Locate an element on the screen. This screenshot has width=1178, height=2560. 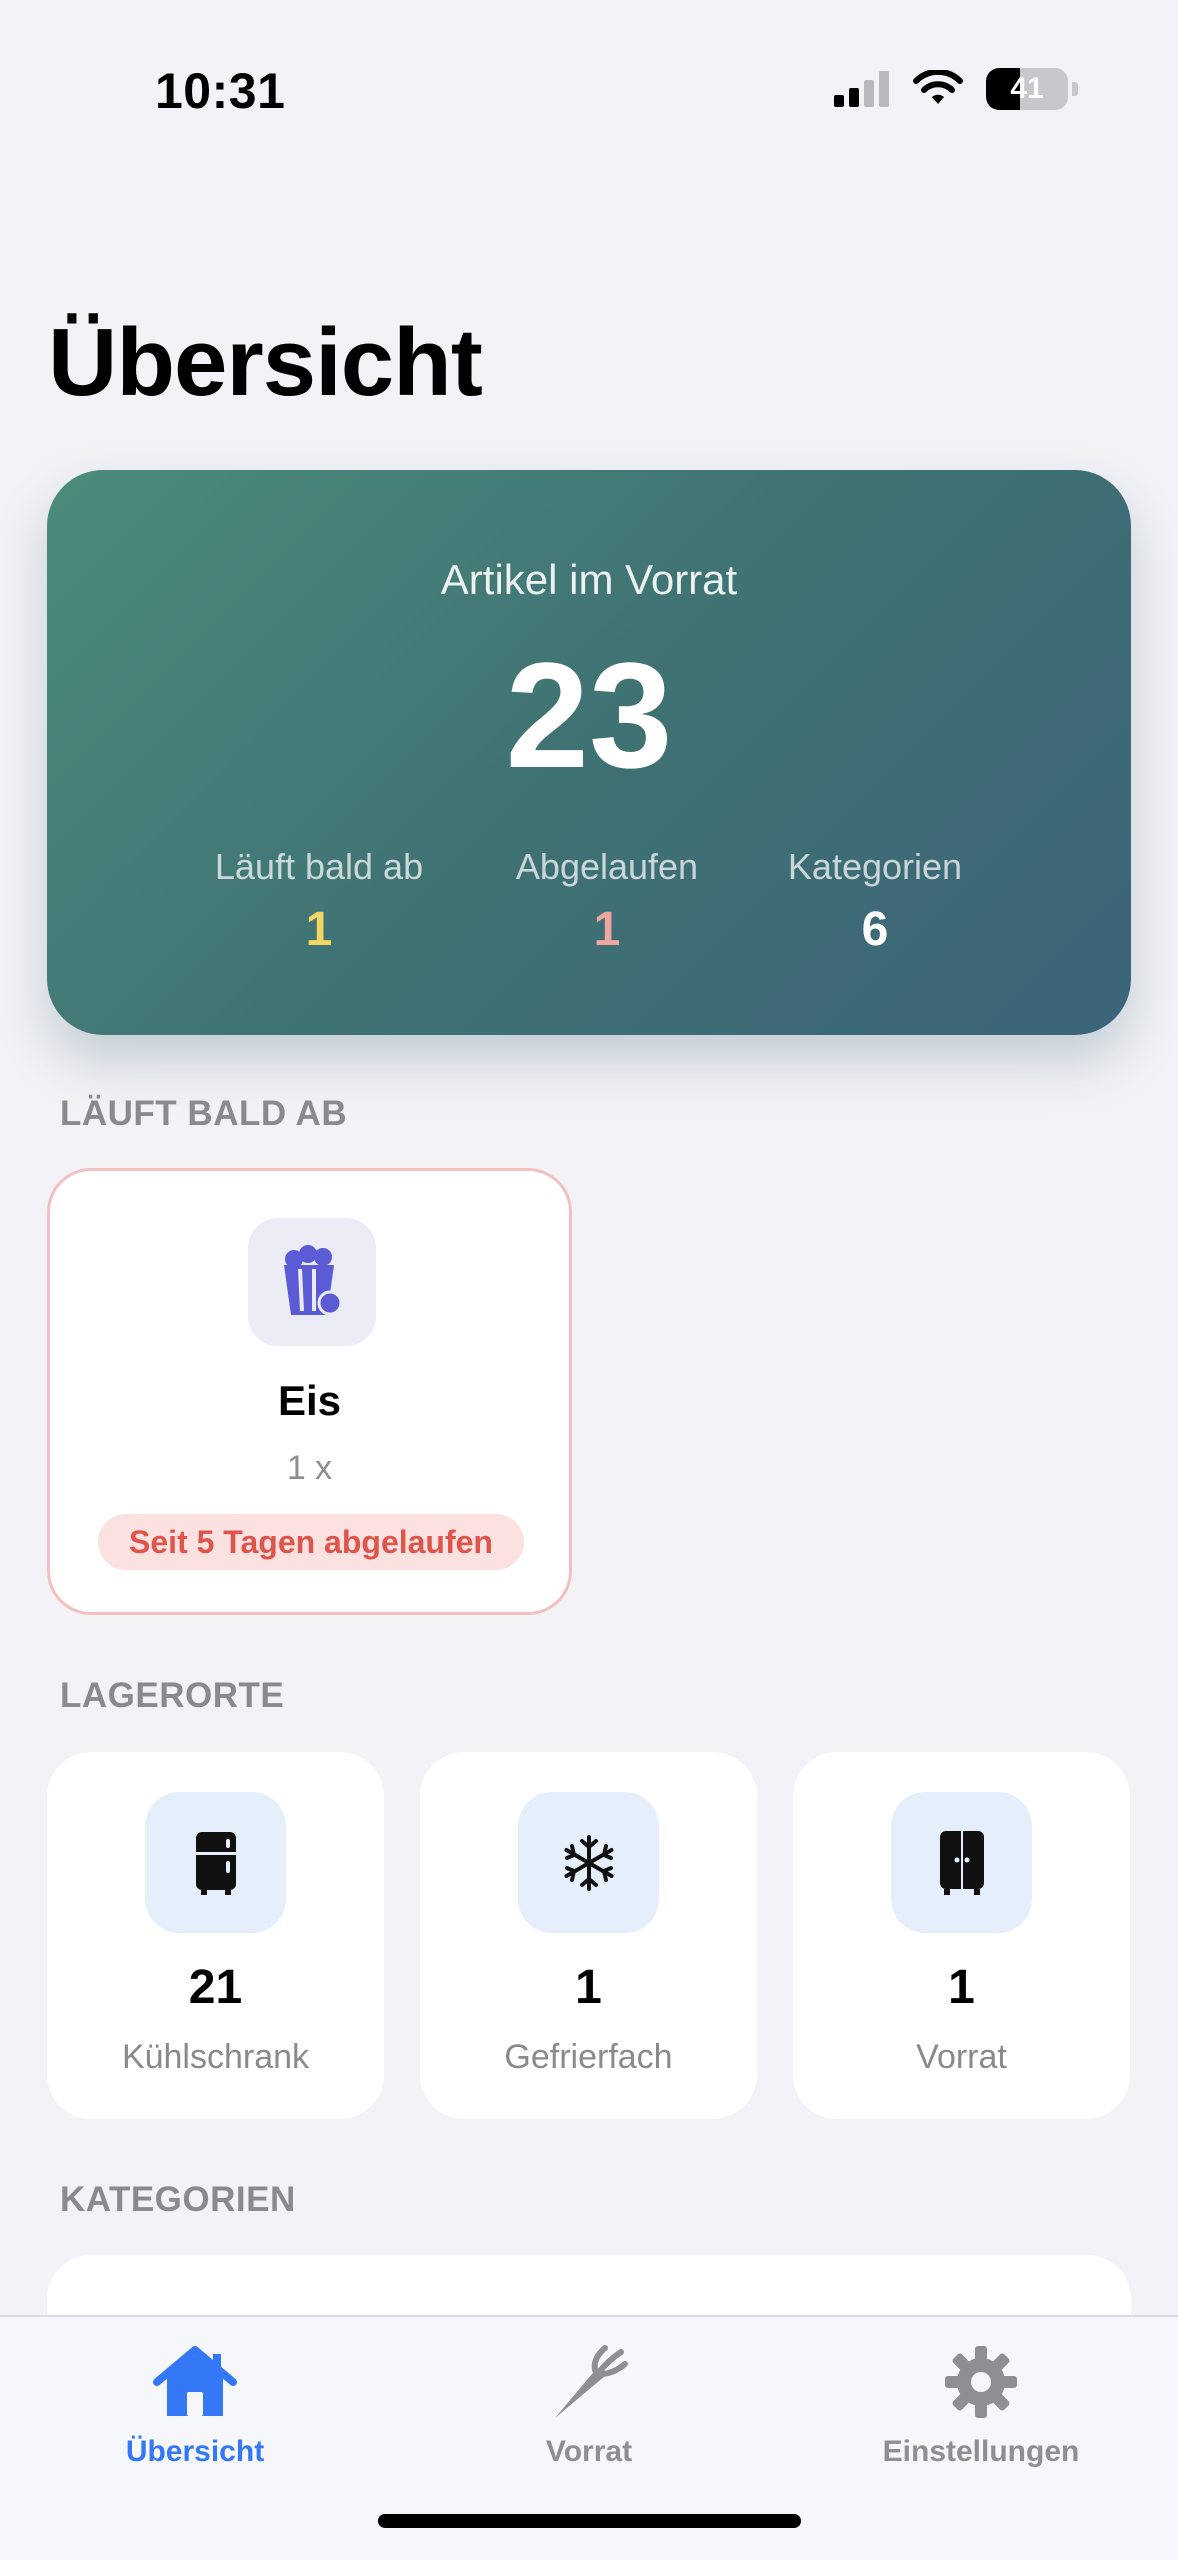
expired-badge: Seit 5 Tagen abgelaufen is located at coordinates (311, 1542).